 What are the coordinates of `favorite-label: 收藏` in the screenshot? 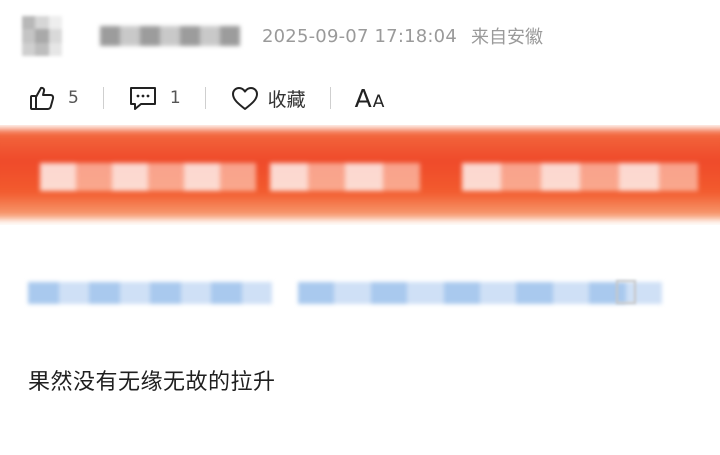 It's located at (286, 99).